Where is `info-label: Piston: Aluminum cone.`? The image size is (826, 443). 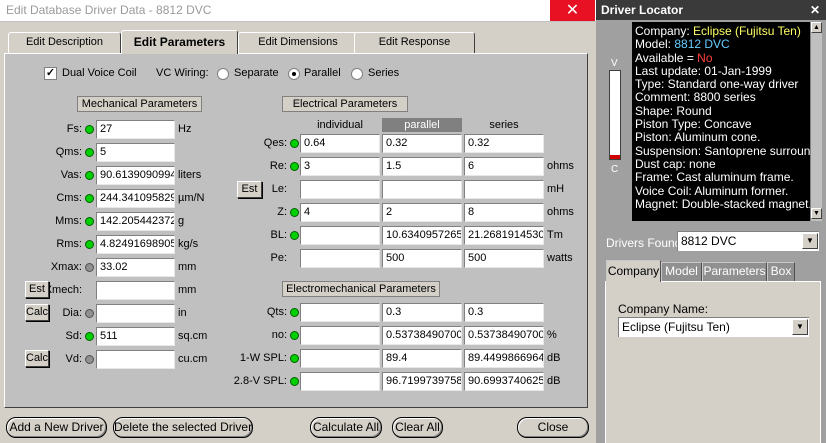
info-label: Piston: Aluminum cone. is located at coordinates (698, 137).